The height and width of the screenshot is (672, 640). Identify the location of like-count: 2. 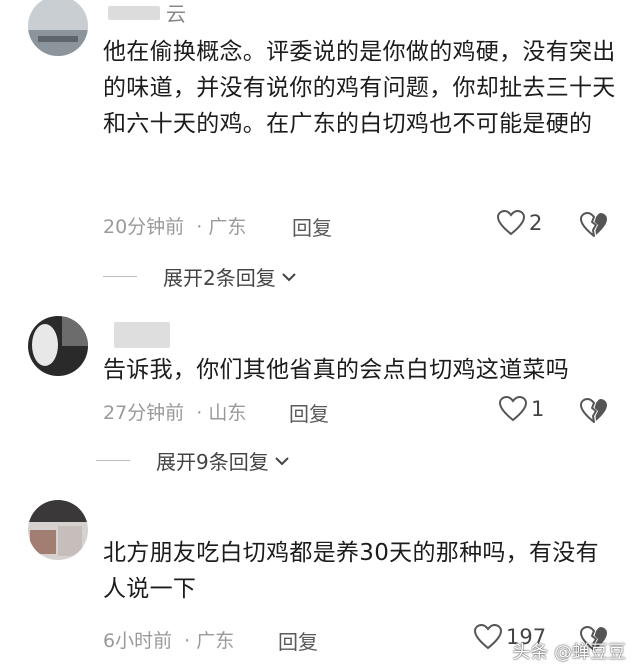
(536, 223).